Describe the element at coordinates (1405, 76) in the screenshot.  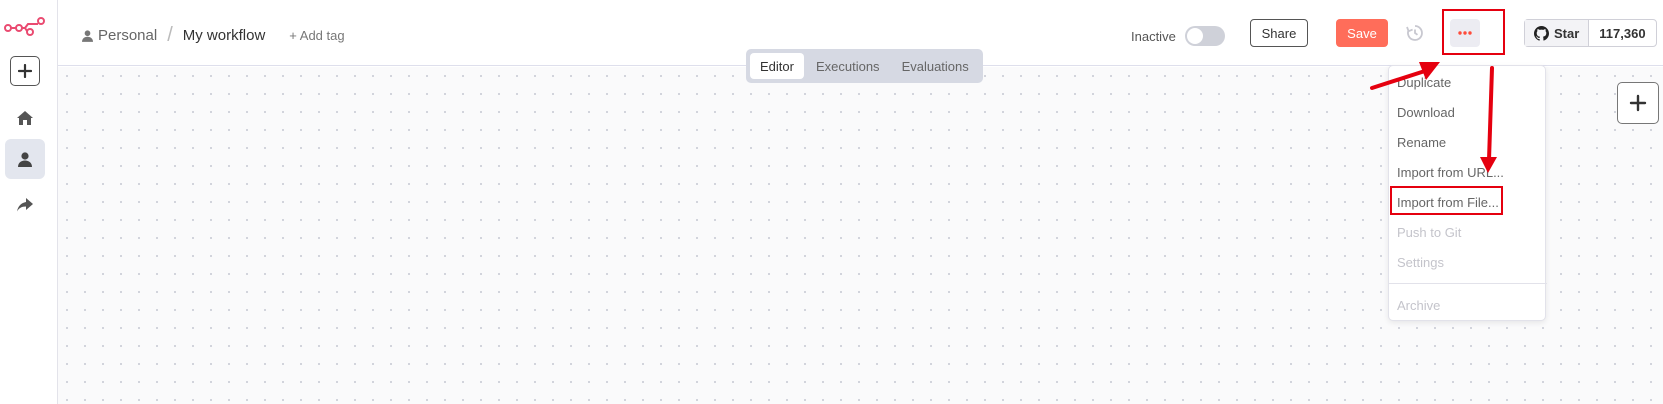
I see `annotation-arrow-to-more-button` at that location.